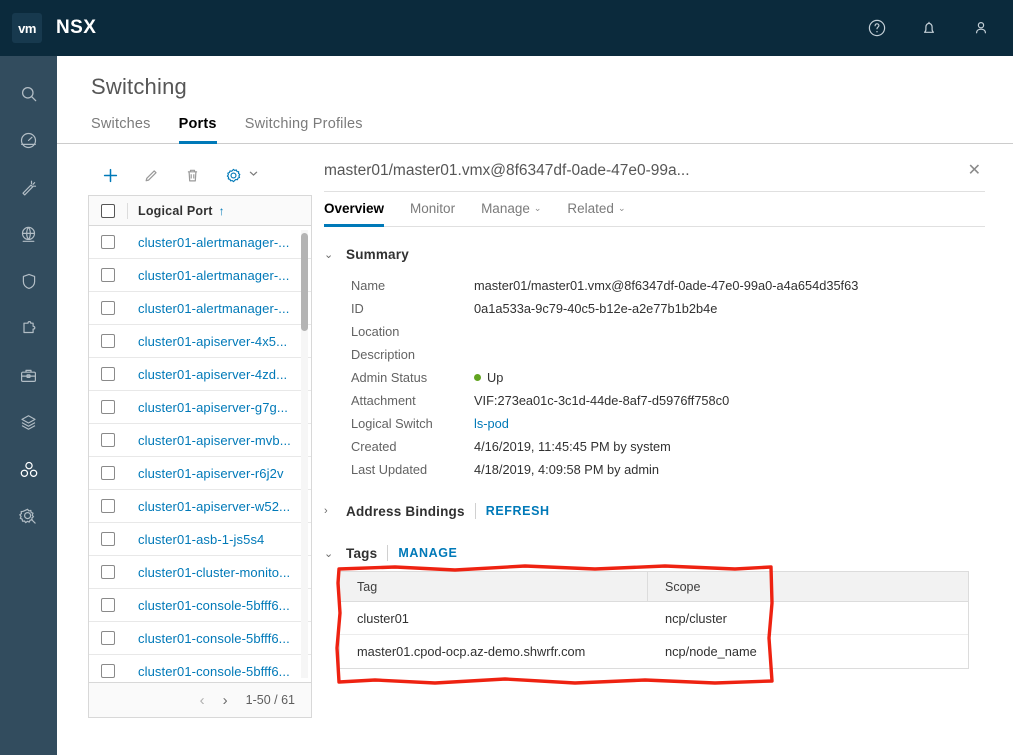 This screenshot has height=755, width=1013. Describe the element at coordinates (304, 129) in the screenshot. I see `tab-switching-profiles: Switching Profiles` at that location.